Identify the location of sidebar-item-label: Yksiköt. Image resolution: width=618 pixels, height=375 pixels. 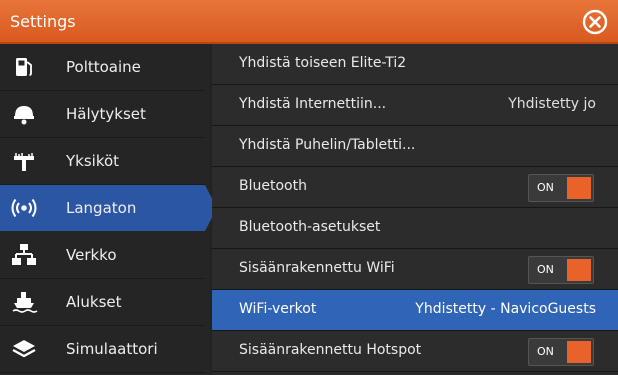
(93, 161).